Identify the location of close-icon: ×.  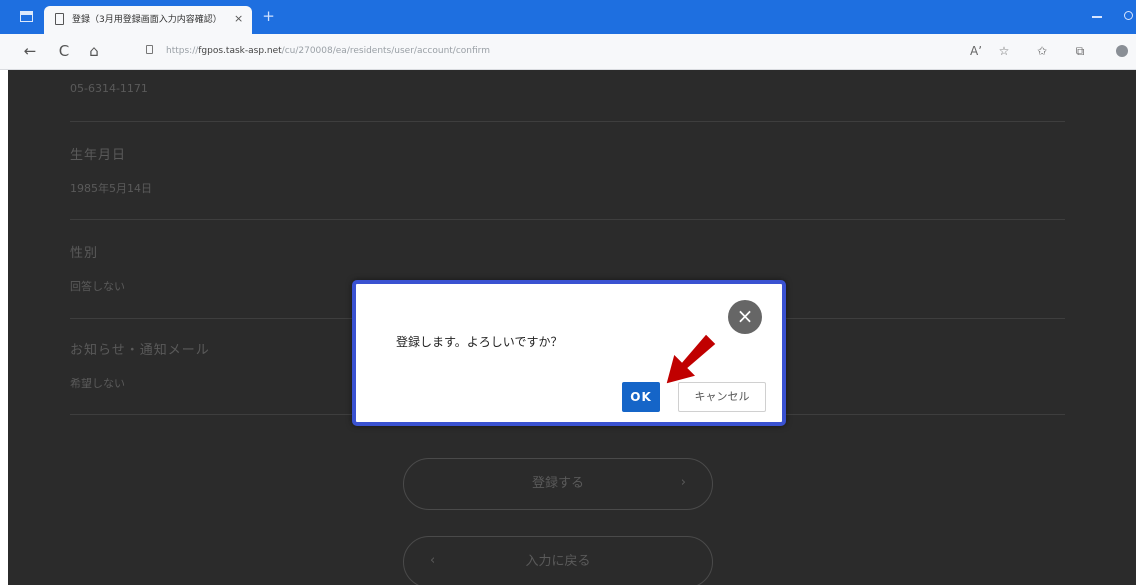
(745, 317).